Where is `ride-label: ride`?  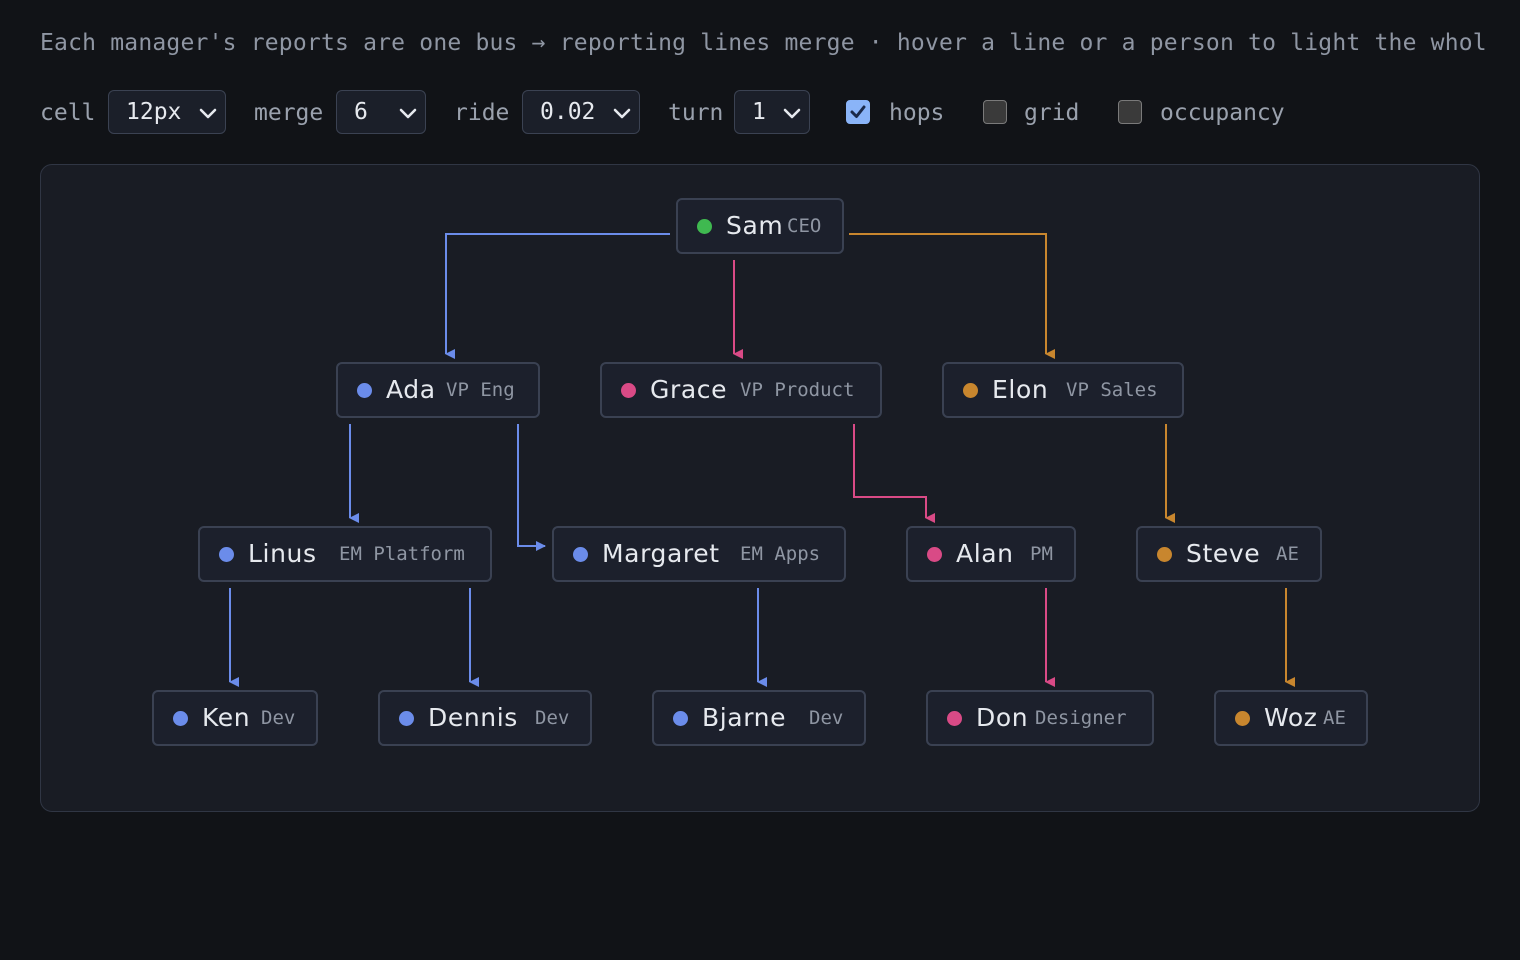
ride-label: ride is located at coordinates (482, 113).